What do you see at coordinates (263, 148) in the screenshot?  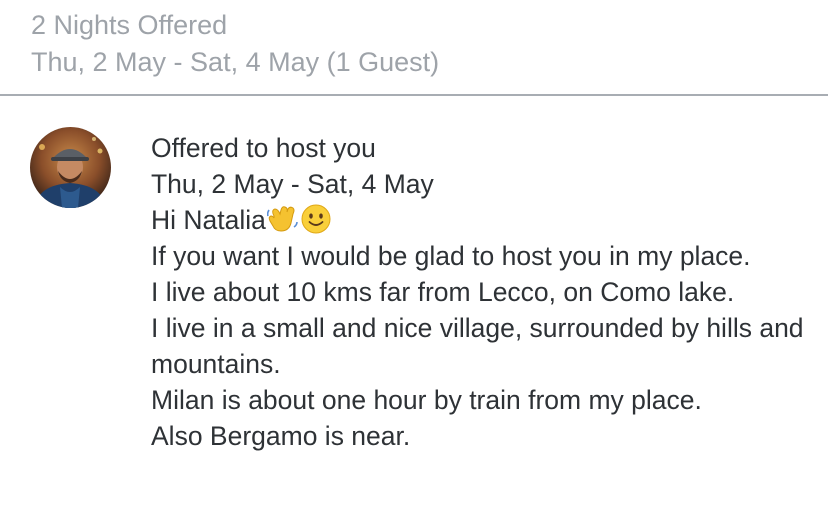 I see `offer-status: Offered to host you` at bounding box center [263, 148].